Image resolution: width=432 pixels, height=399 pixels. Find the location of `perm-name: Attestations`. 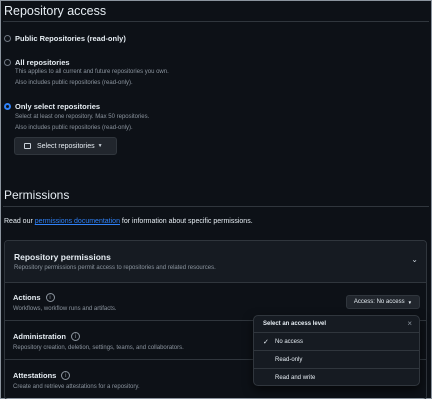

perm-name: Attestations is located at coordinates (35, 375).